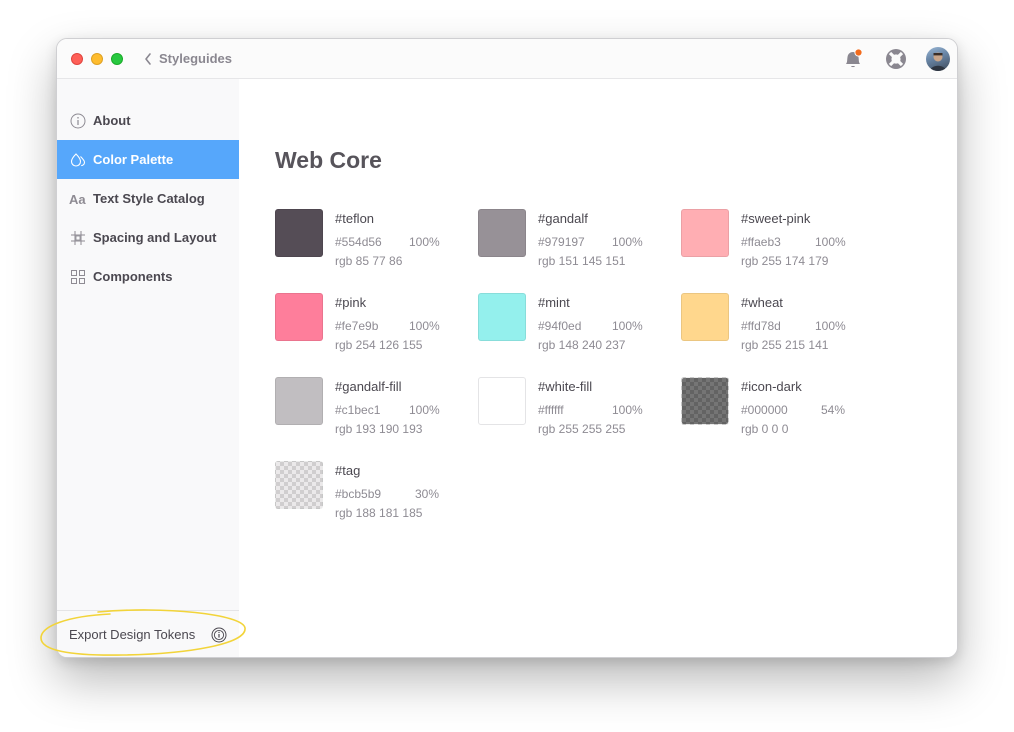 Image resolution: width=1014 pixels, height=732 pixels. I want to click on swatch-rgb: rgb 85 77 86, so click(369, 261).